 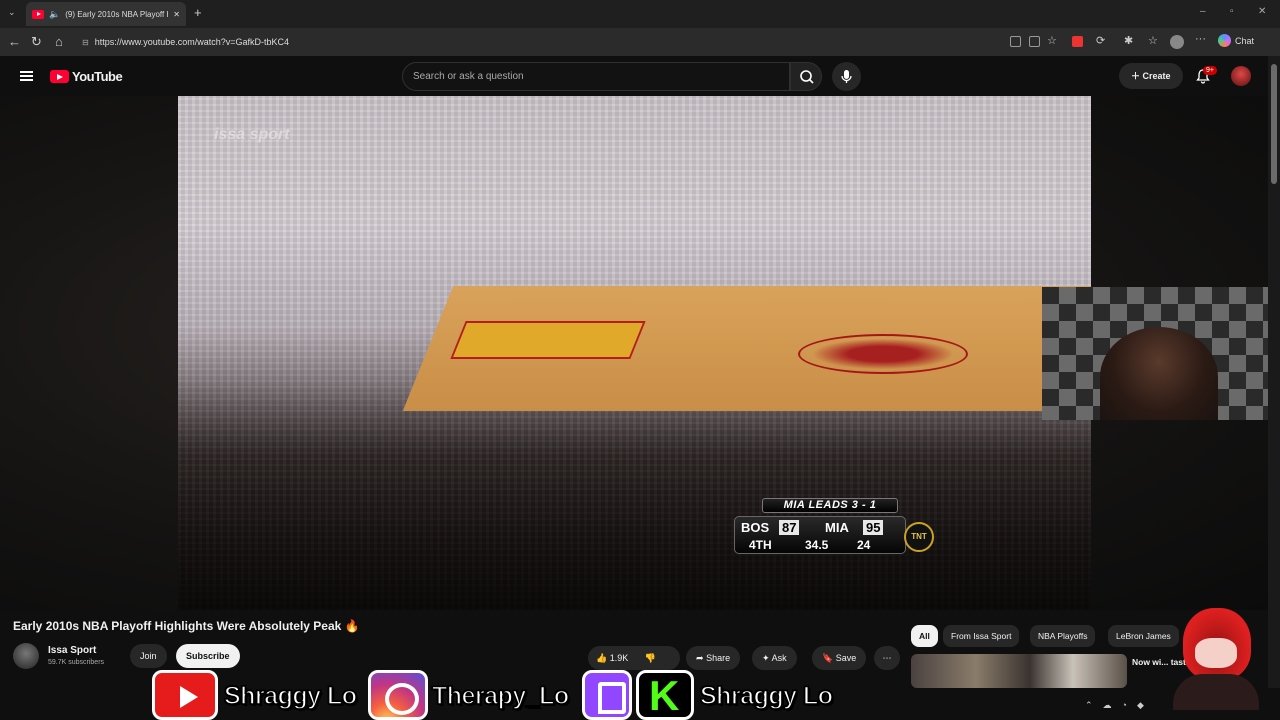 What do you see at coordinates (837, 527) in the screenshot?
I see `team-home: MIA` at bounding box center [837, 527].